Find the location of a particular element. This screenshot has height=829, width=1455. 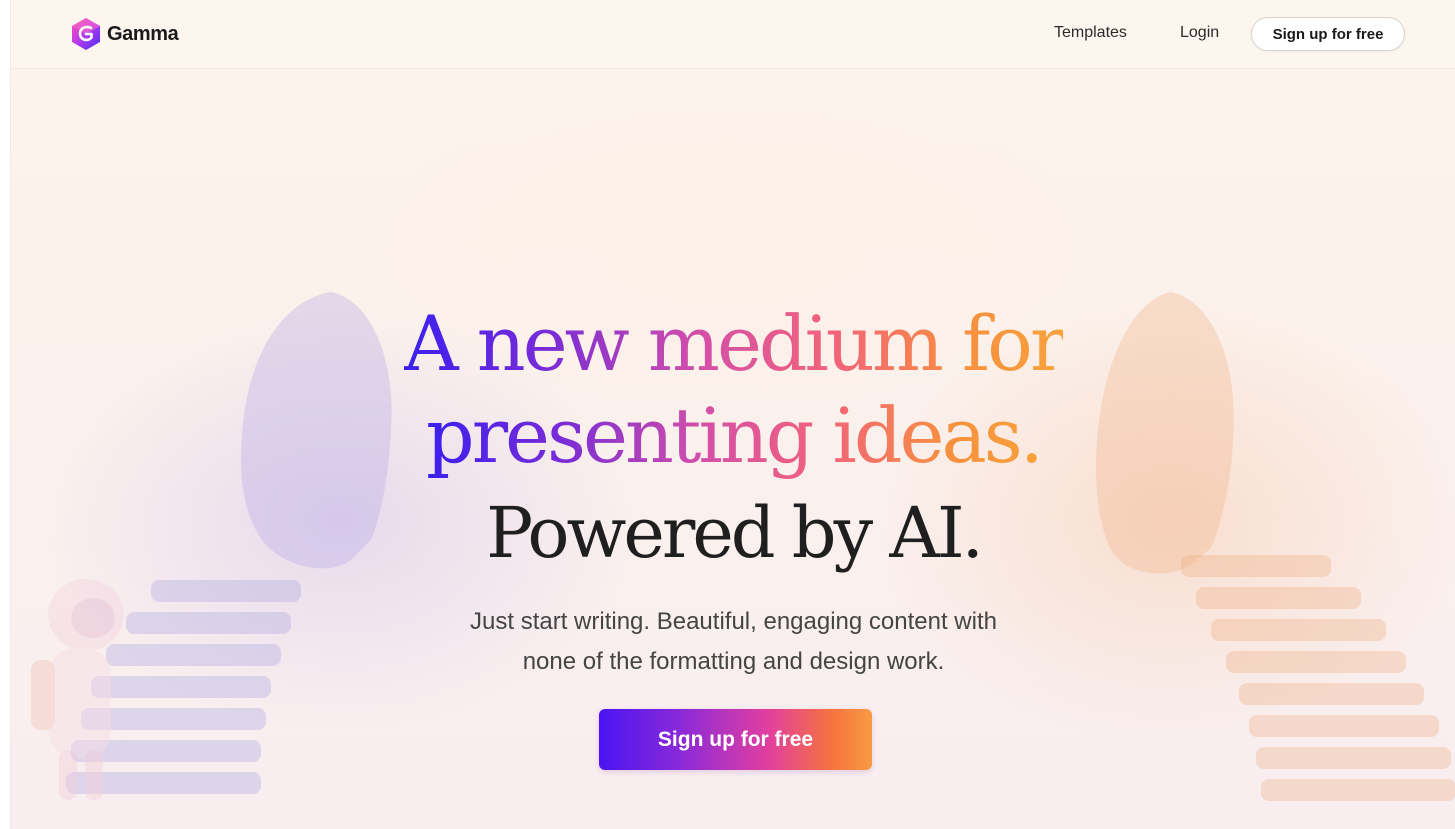

gamma-logo-icon is located at coordinates (86, 34).